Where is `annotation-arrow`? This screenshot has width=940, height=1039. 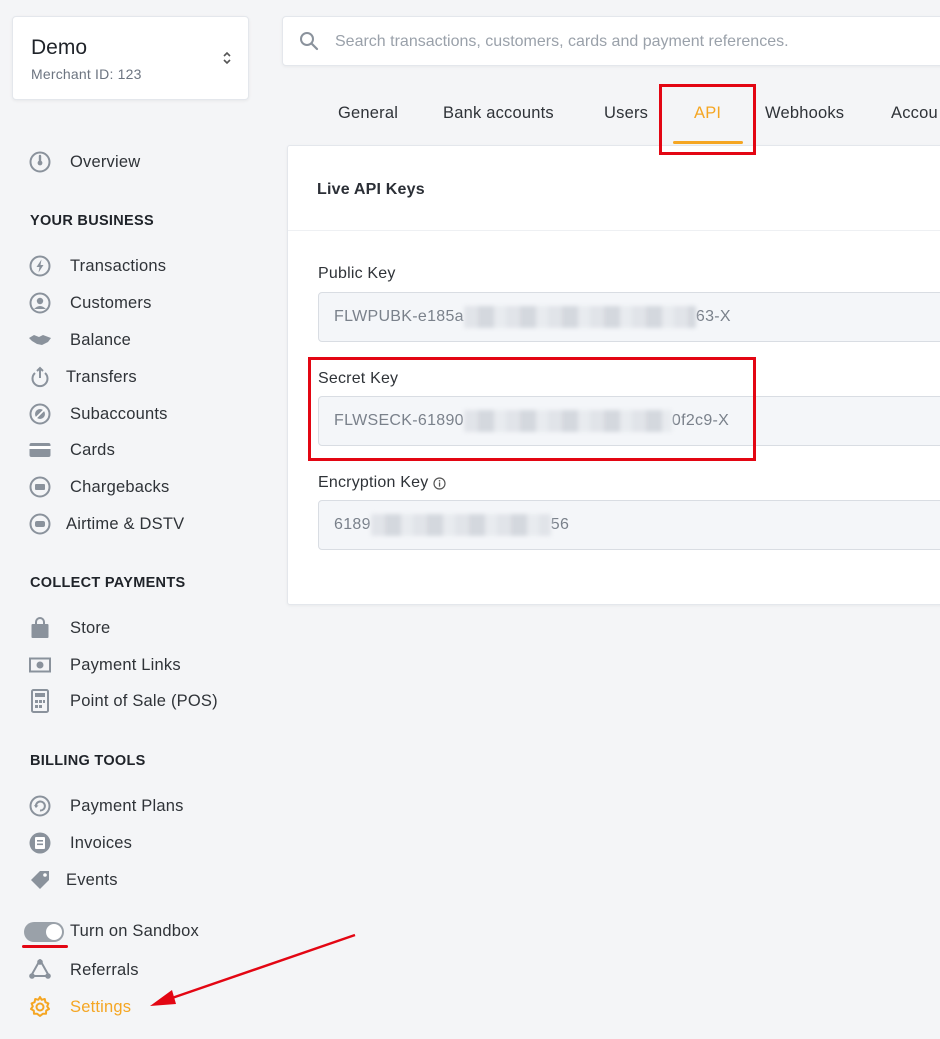 annotation-arrow is located at coordinates (253, 969).